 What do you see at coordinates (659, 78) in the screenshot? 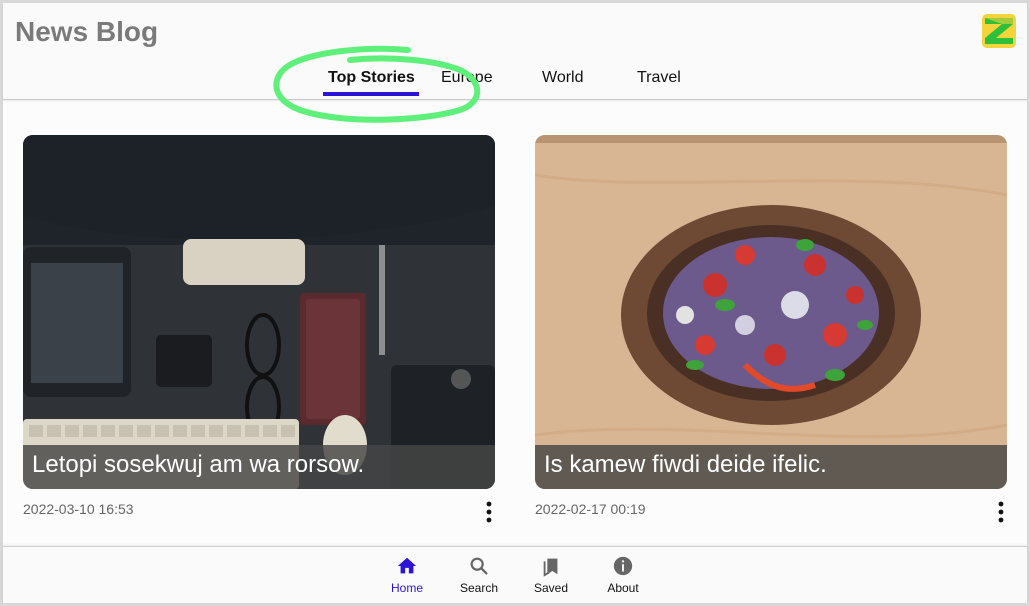
I see `tab-travel: Travel` at bounding box center [659, 78].